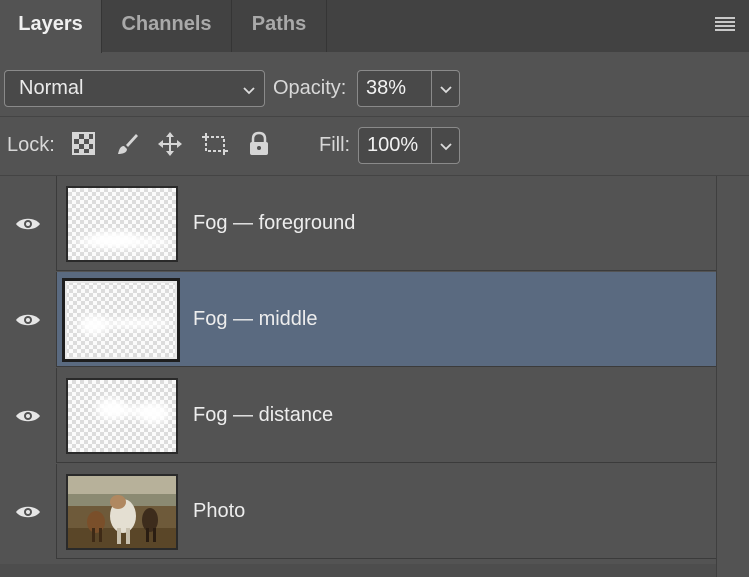 Image resolution: width=749 pixels, height=577 pixels. What do you see at coordinates (393, 145) in the screenshot?
I see `fill-value: 100%` at bounding box center [393, 145].